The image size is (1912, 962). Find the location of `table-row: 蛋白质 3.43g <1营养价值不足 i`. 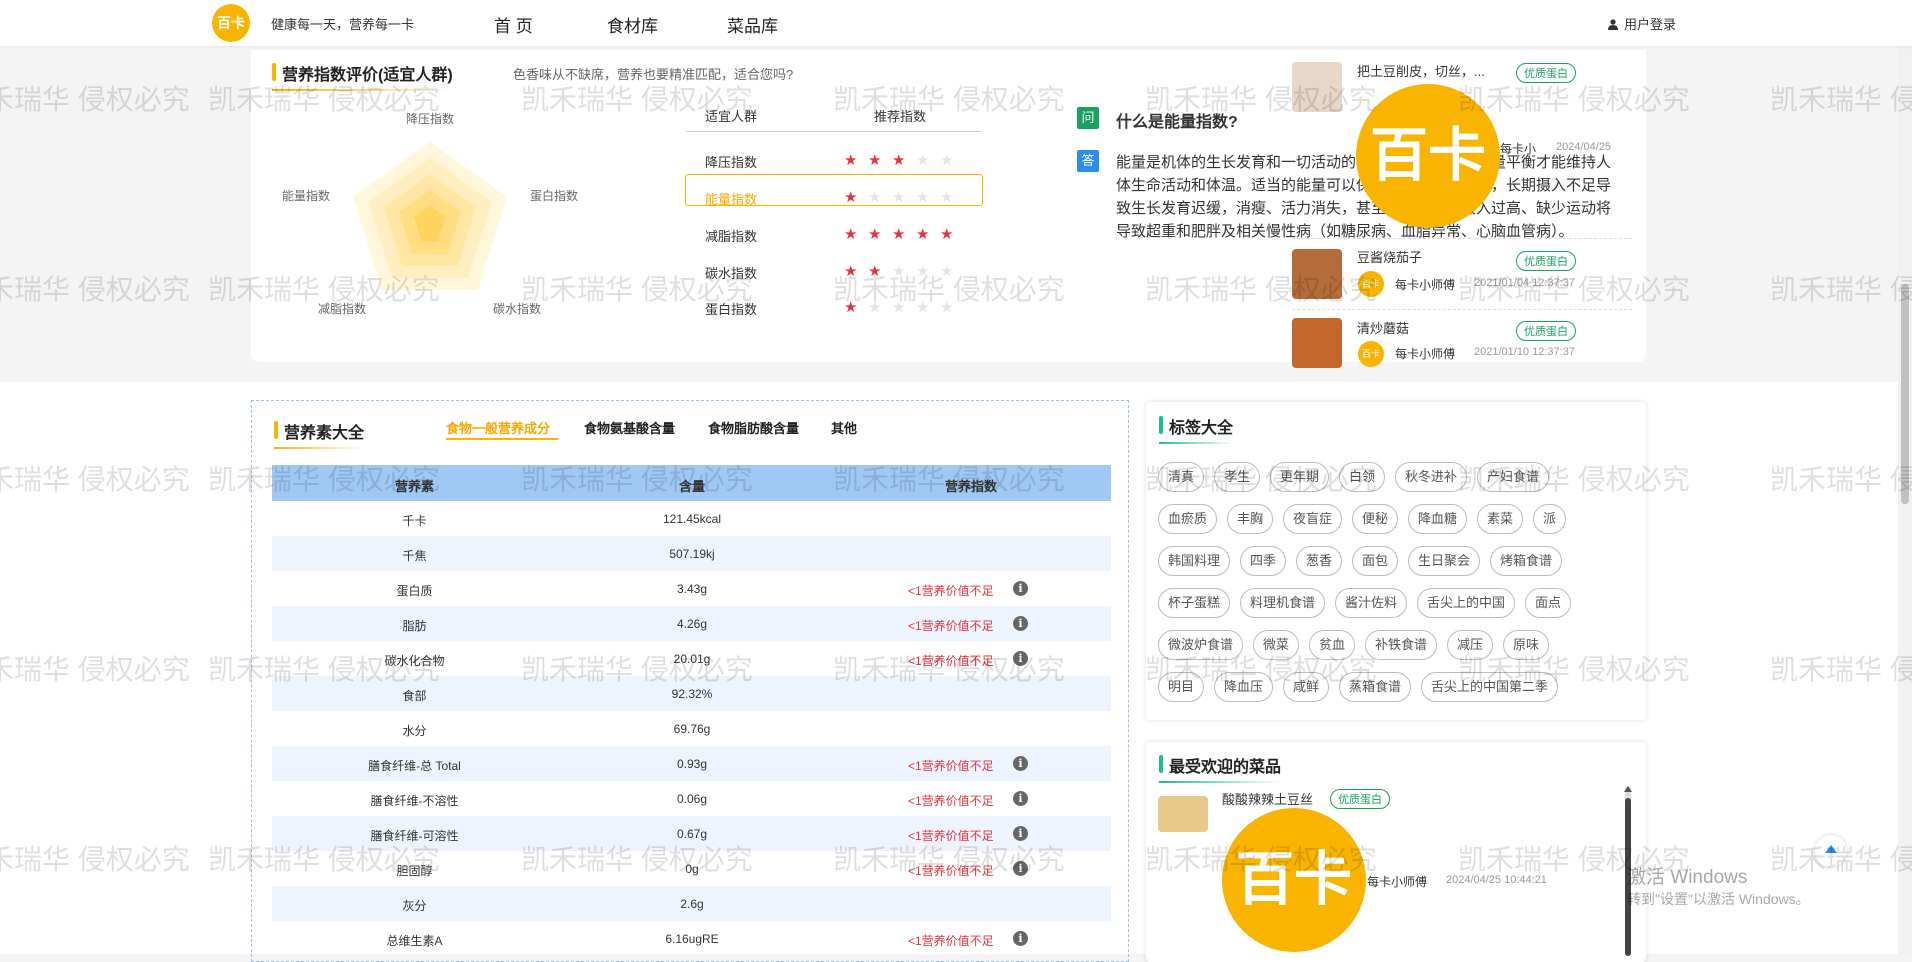

table-row: 蛋白质 3.43g <1营养价值不足 i is located at coordinates (691, 588).